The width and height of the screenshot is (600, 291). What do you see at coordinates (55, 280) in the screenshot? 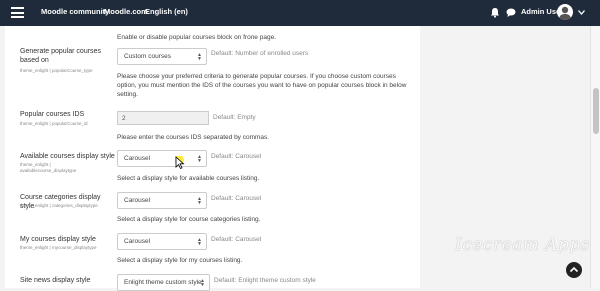
I see `site-news-style-label: Site news display style` at bounding box center [55, 280].